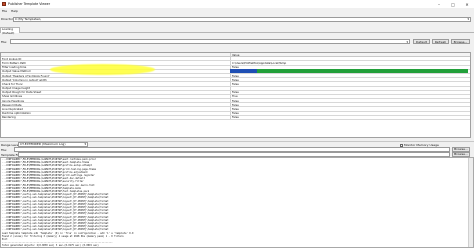 This screenshot has width=474, height=248. What do you see at coordinates (243, 71) in the screenshot?
I see `selected-value-bar` at bounding box center [243, 71].